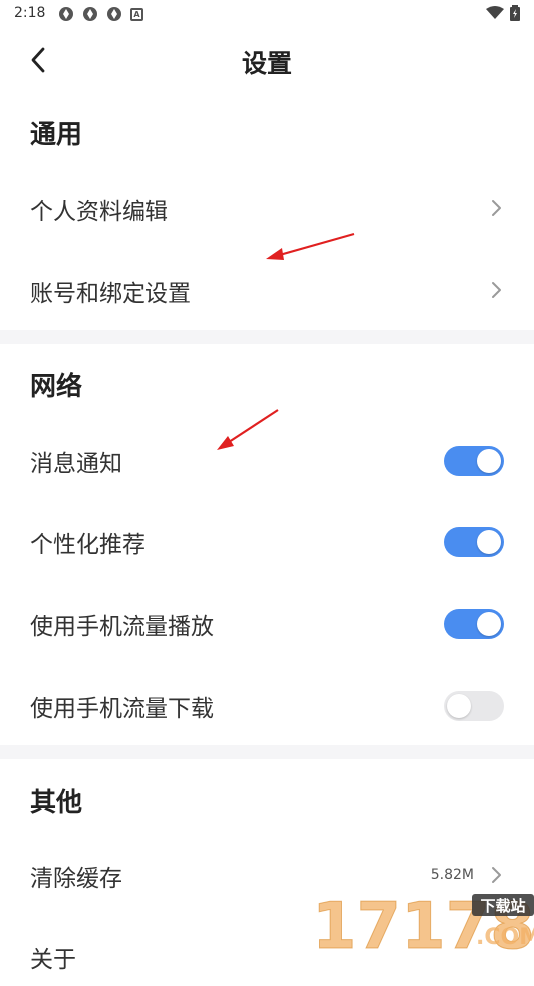 Image resolution: width=534 pixels, height=986 pixels. I want to click on a-badge-icon: A, so click(136, 14).